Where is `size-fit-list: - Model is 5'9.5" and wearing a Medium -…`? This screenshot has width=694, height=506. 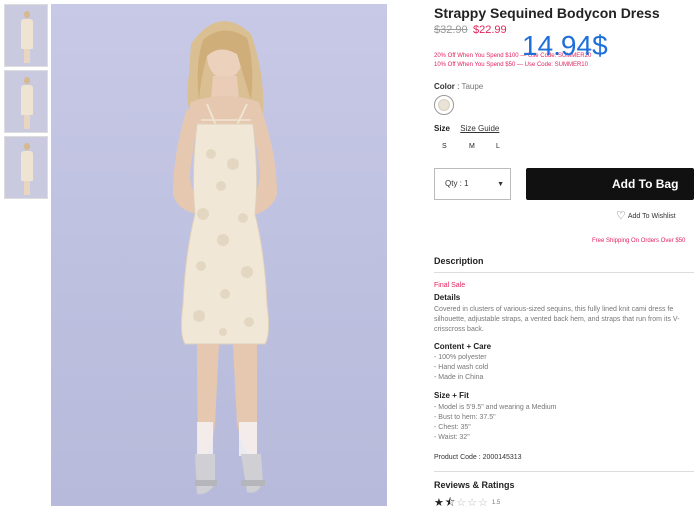 size-fit-list: - Model is 5'9.5" and wearing a Medium -… is located at coordinates (495, 422).